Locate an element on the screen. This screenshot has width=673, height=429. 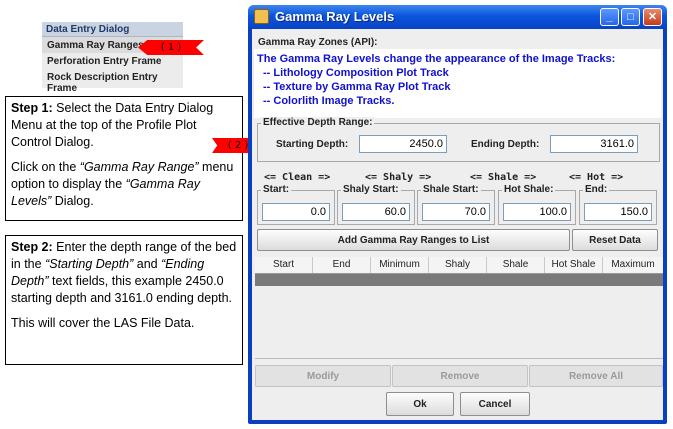
table-row-selected is located at coordinates (459, 280).